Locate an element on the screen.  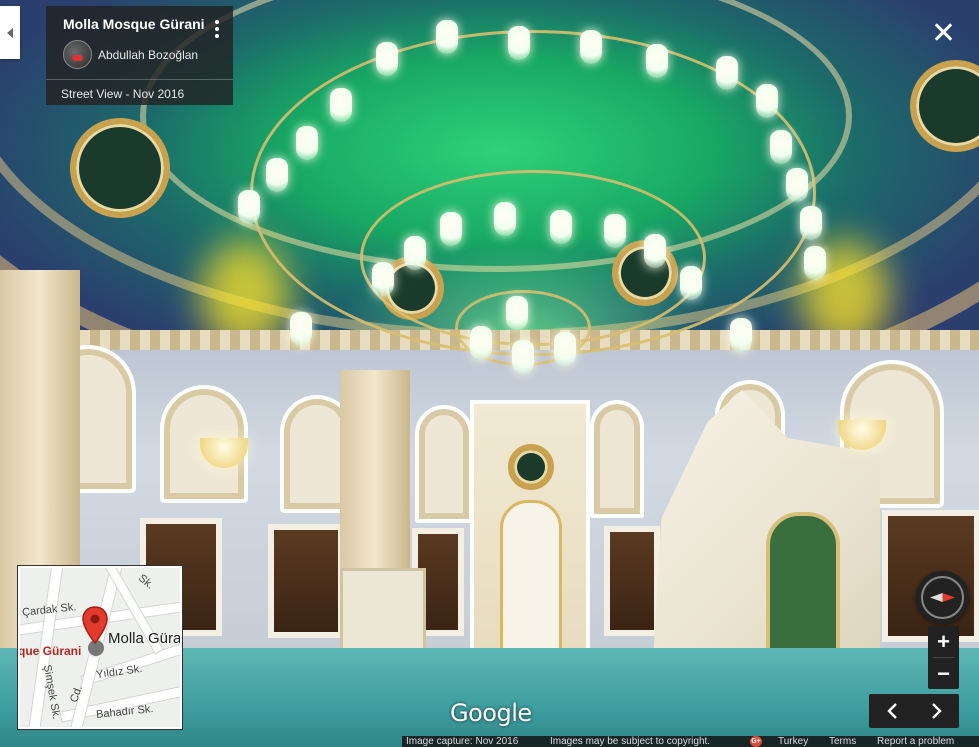
author-name: Abdullah Bozoğlan is located at coordinates (148, 55).